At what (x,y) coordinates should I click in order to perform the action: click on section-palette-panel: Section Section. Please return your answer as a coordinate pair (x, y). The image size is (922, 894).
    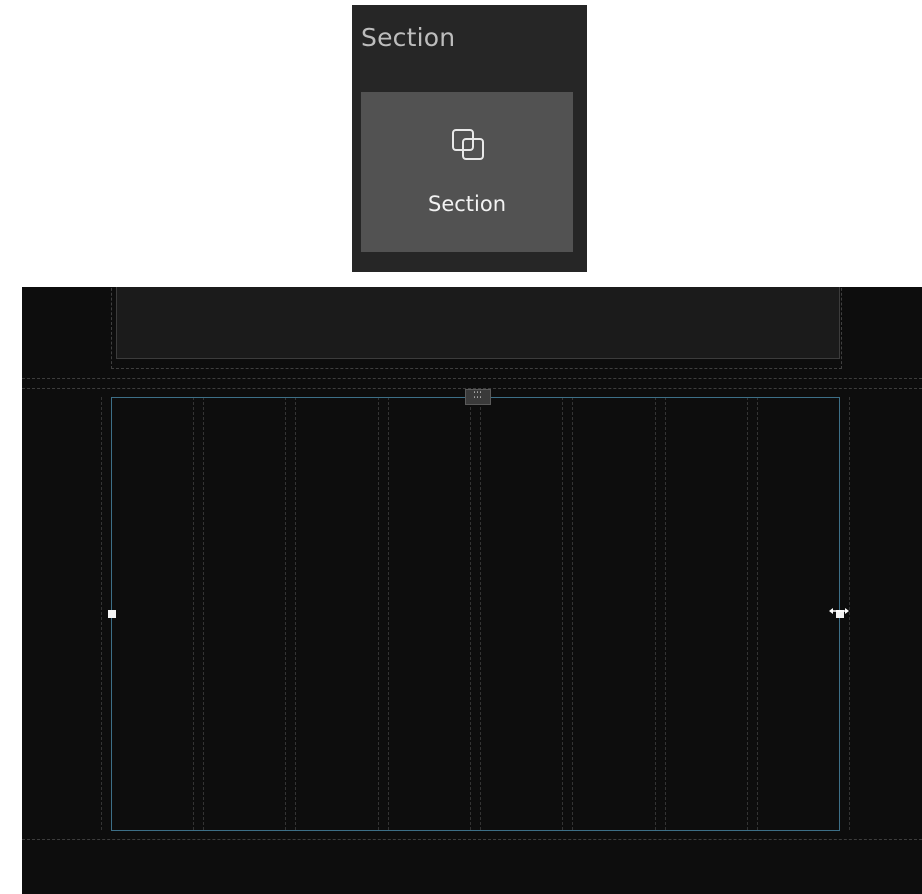
    Looking at the image, I should click on (469, 138).